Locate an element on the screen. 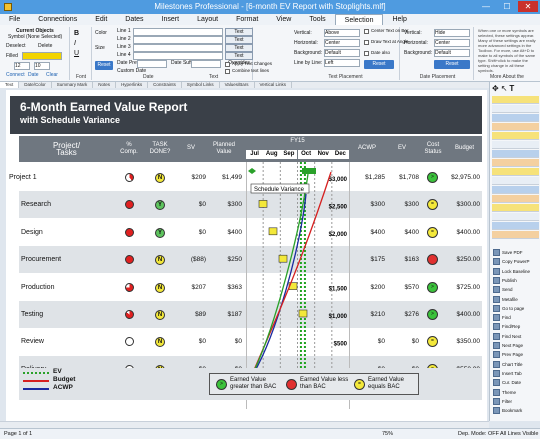 The image size is (540, 439). date-button: Date is located at coordinates (33, 75).